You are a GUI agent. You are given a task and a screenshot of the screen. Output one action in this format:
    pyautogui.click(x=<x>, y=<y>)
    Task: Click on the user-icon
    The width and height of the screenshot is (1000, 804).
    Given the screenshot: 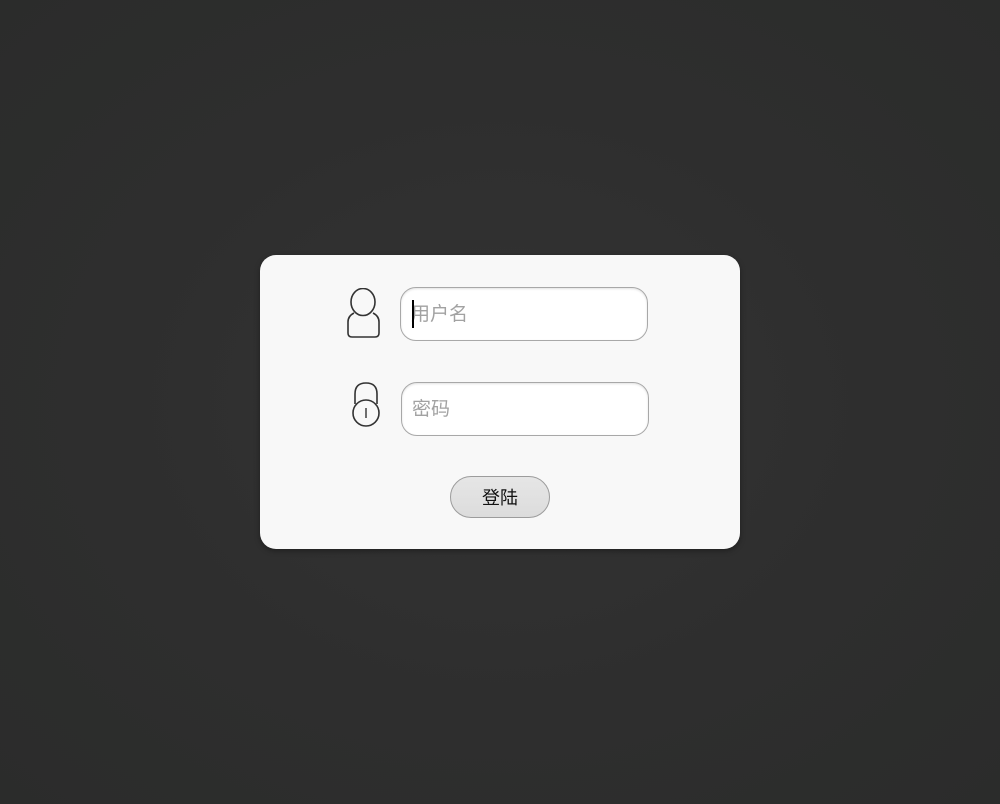 What is the action you would take?
    pyautogui.click(x=363, y=313)
    